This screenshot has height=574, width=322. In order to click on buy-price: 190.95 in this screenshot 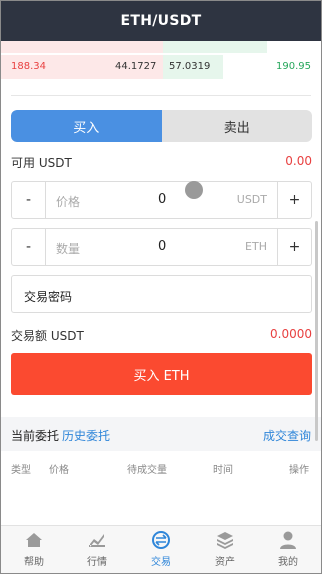, I will do `click(293, 66)`.